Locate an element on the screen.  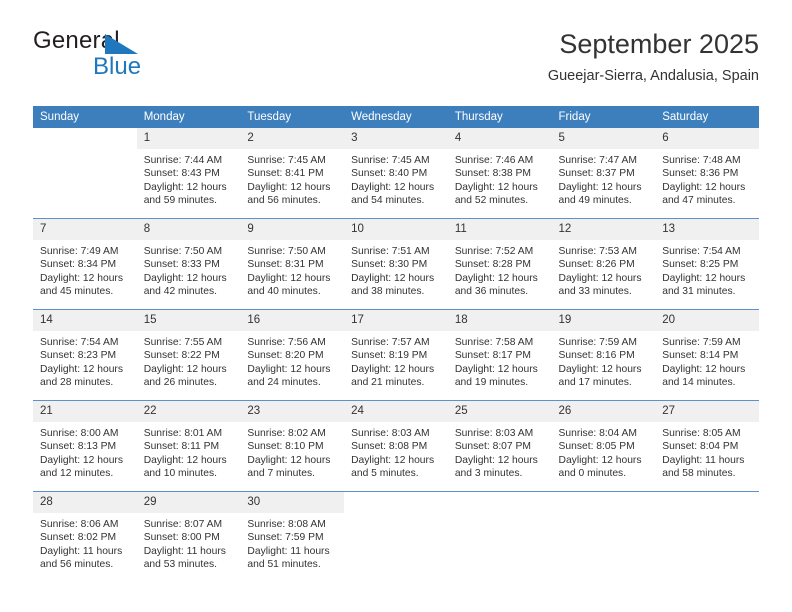
day-sunset-text: Sunset: 8:43 PM is located at coordinates (181, 174).